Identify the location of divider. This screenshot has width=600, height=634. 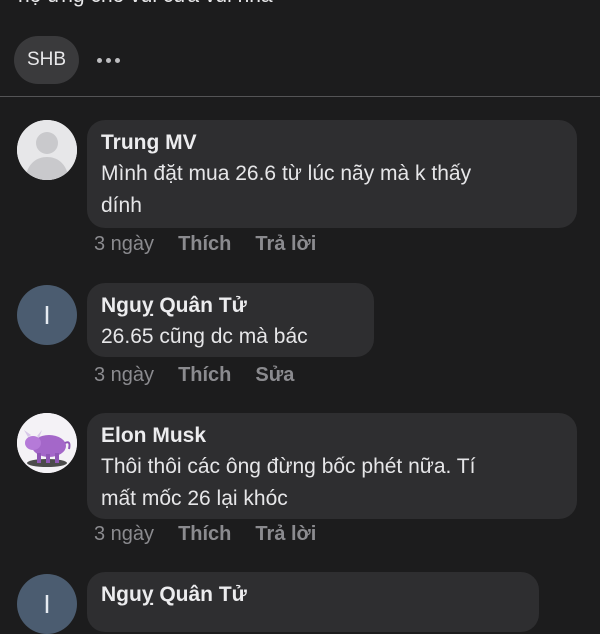
(300, 96).